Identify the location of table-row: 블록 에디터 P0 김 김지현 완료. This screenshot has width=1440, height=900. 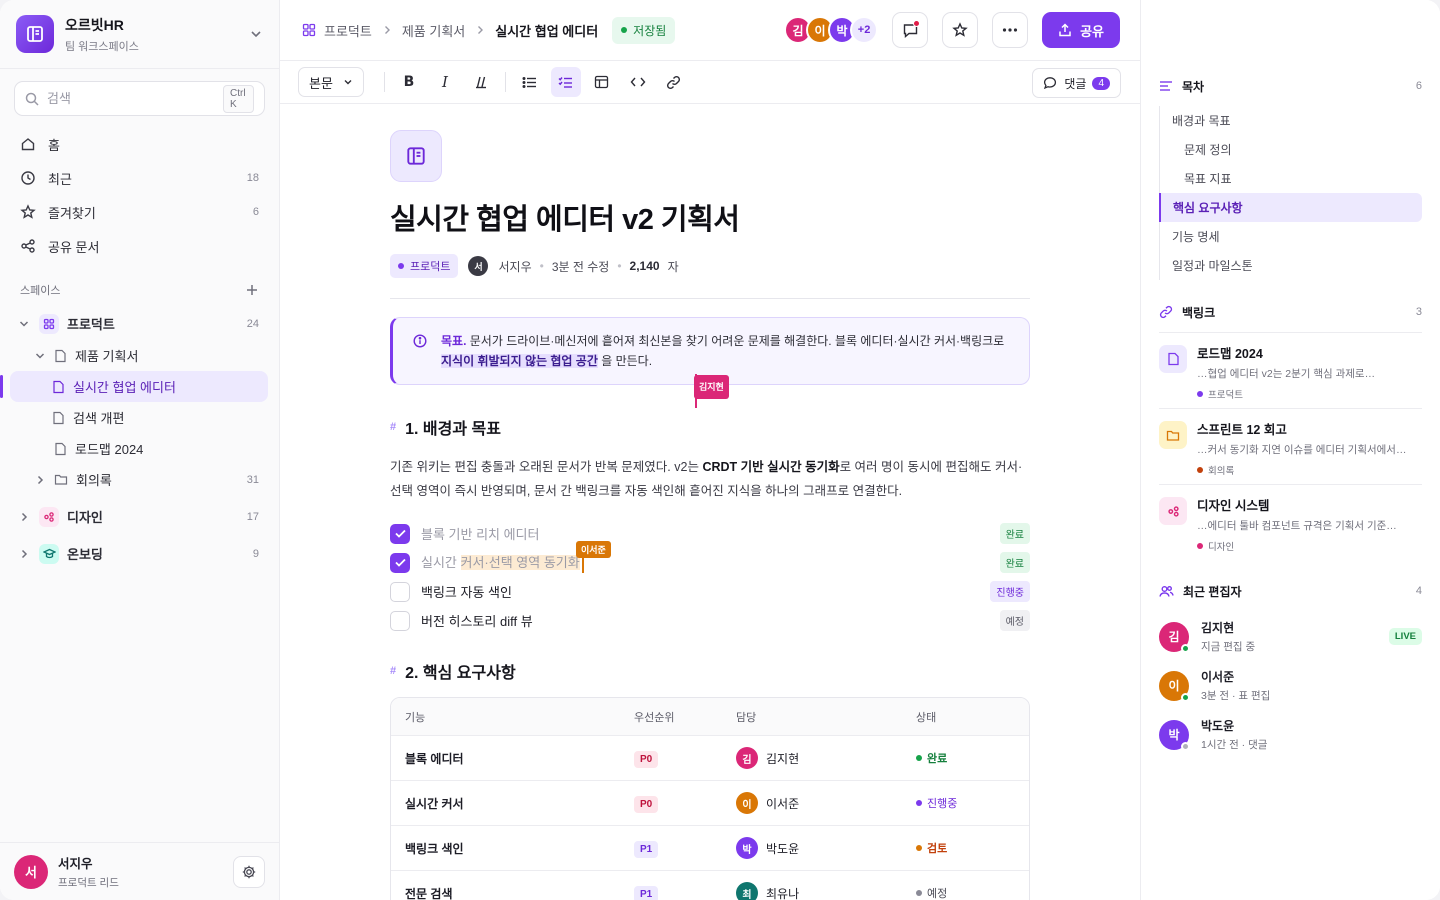
(710, 757).